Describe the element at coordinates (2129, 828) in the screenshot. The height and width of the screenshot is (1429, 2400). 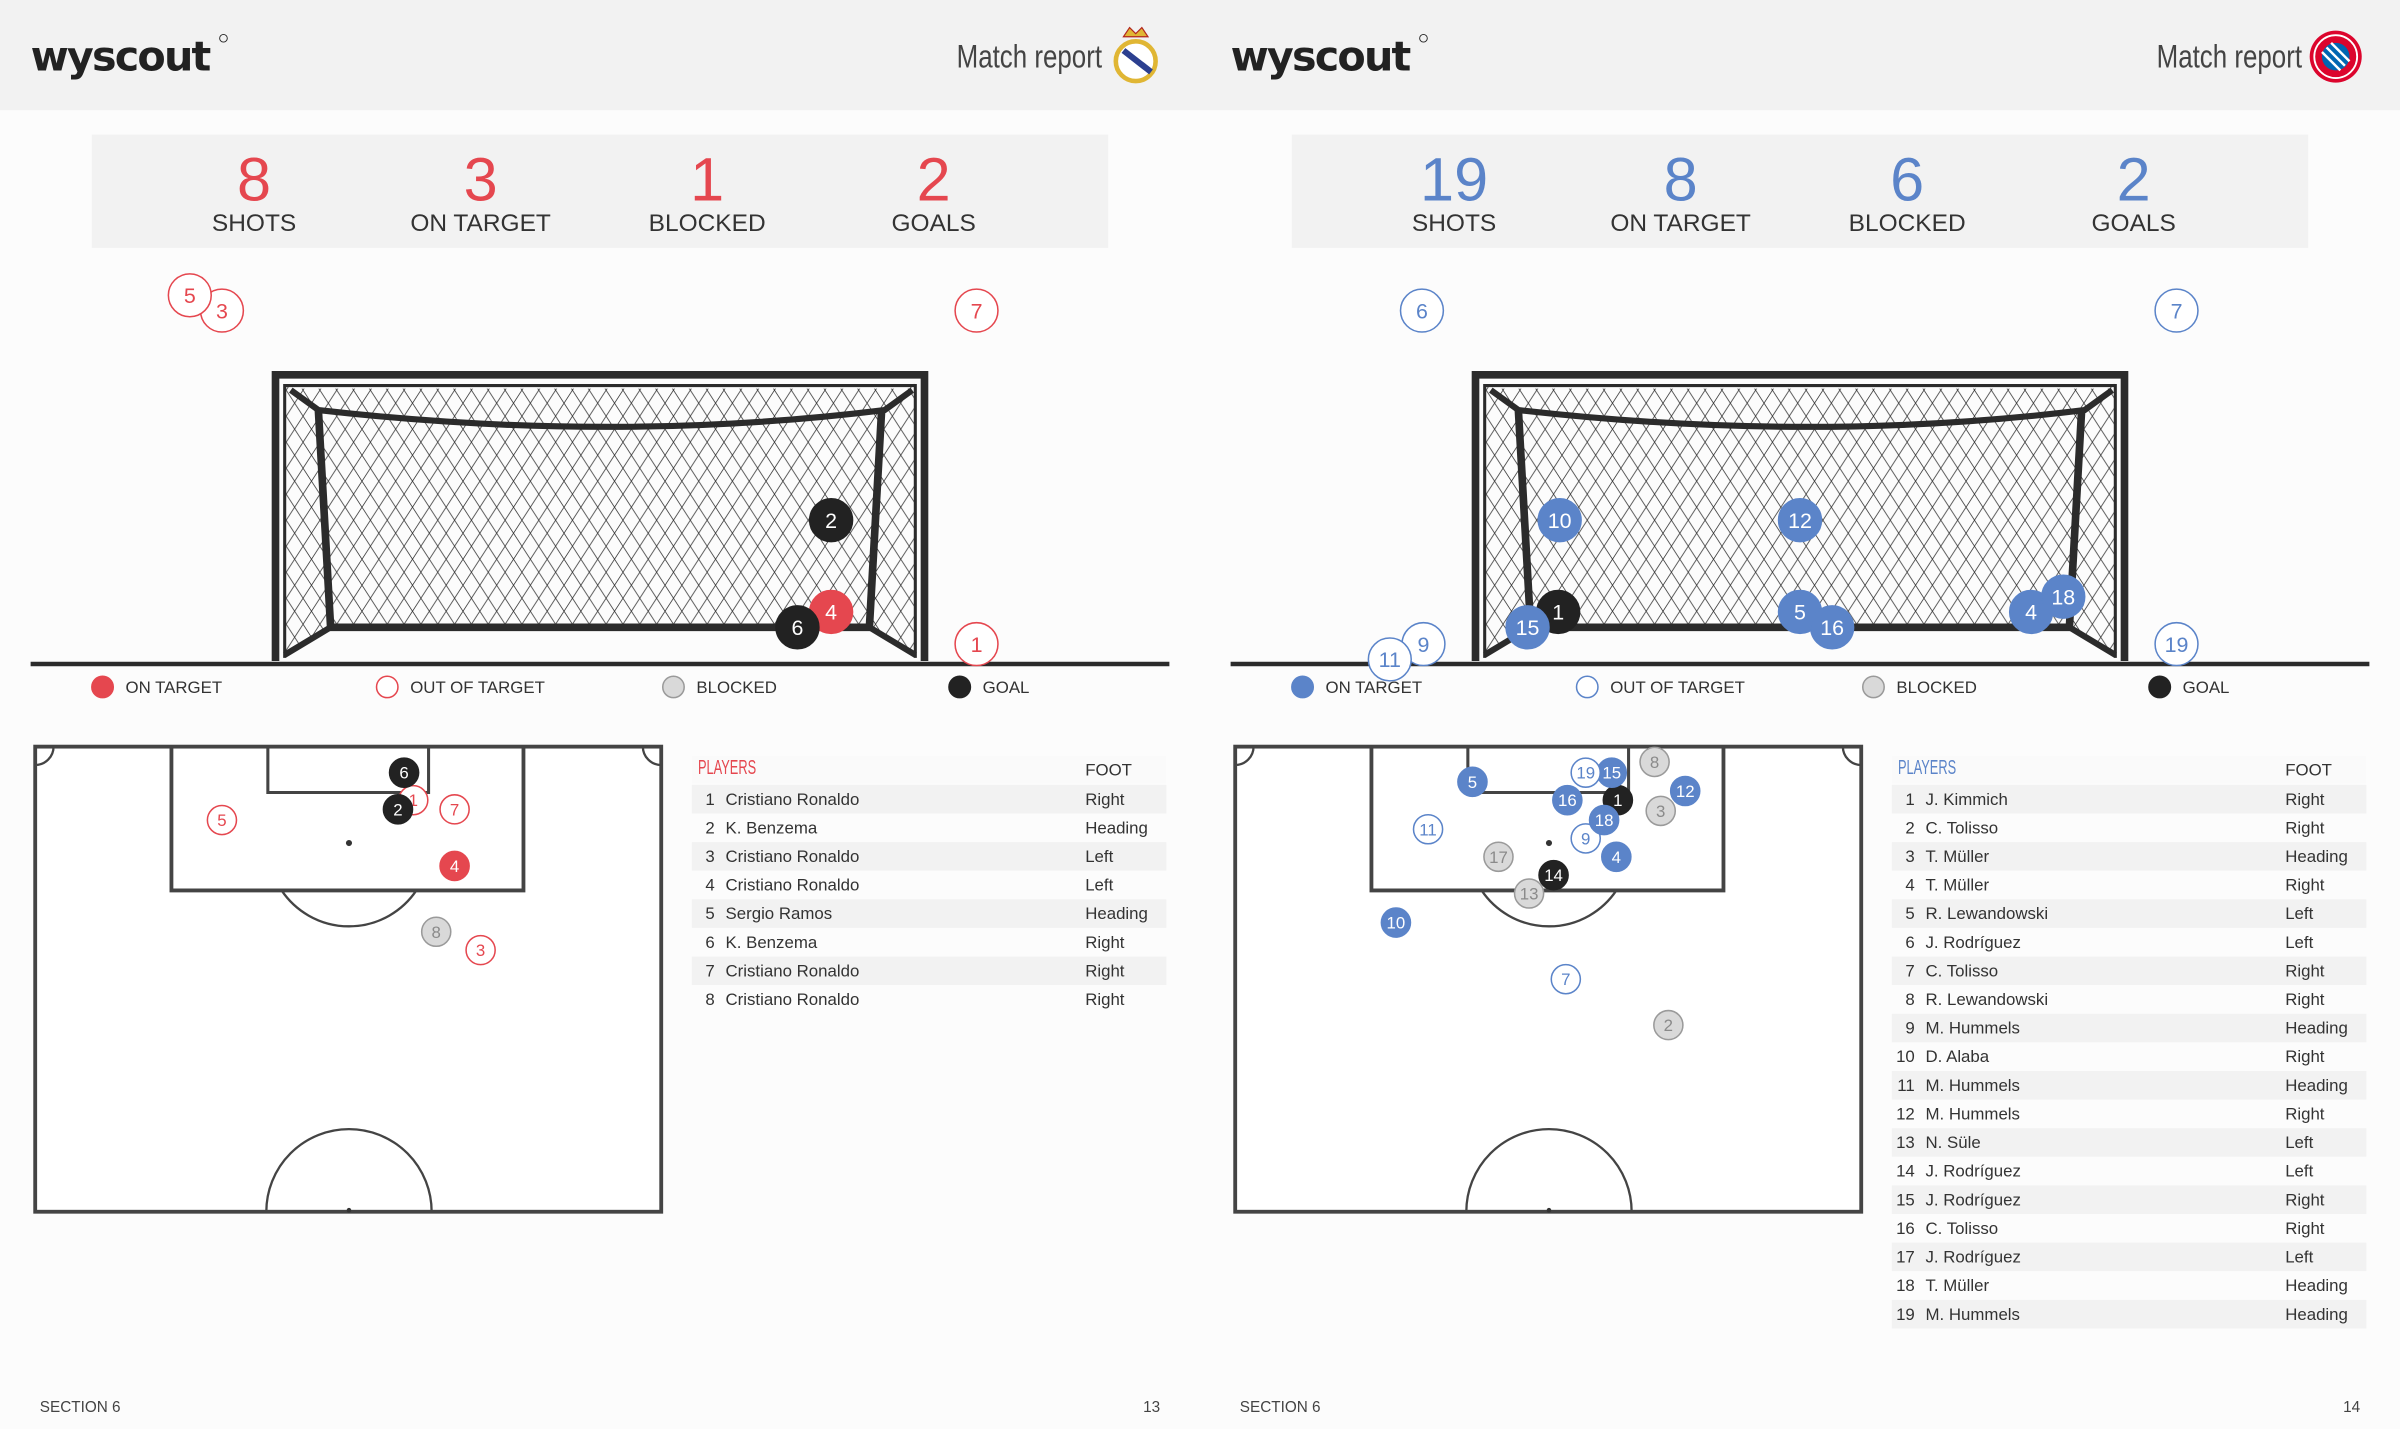
I see `table-row: 2 C. Tolisso Right` at that location.